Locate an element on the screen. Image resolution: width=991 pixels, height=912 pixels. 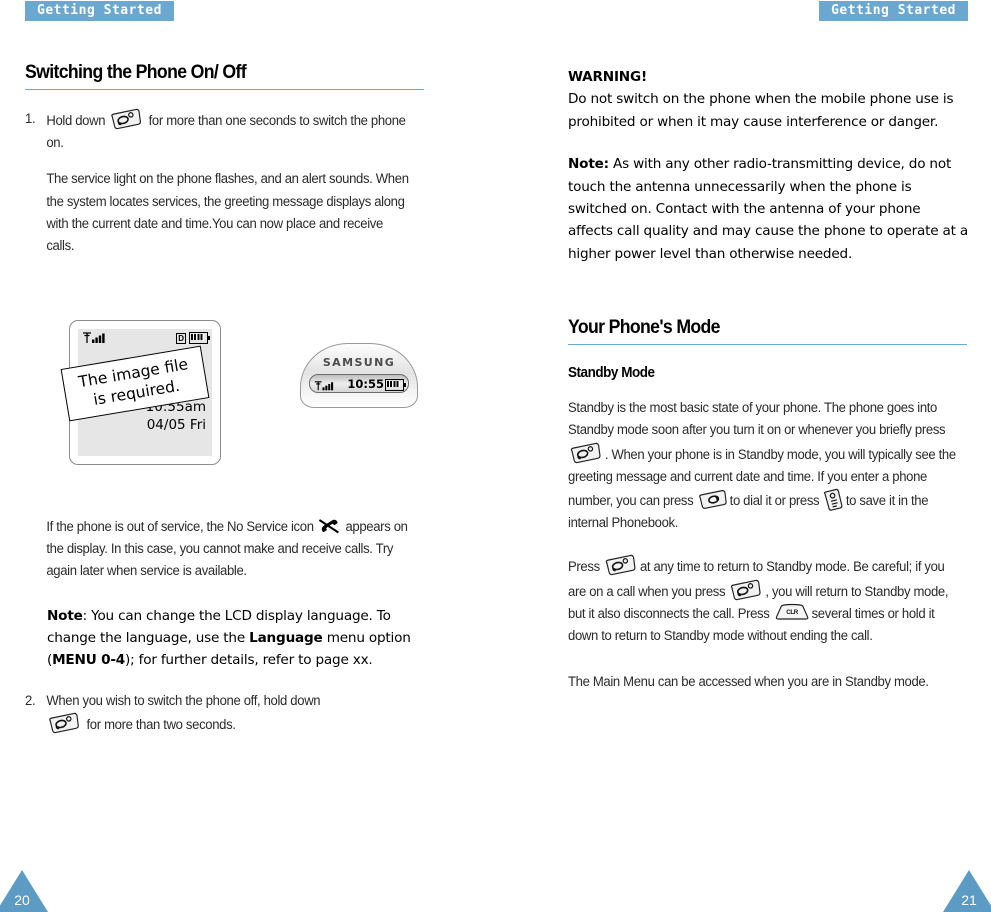
lcd-status-bar: D is located at coordinates (146, 339).